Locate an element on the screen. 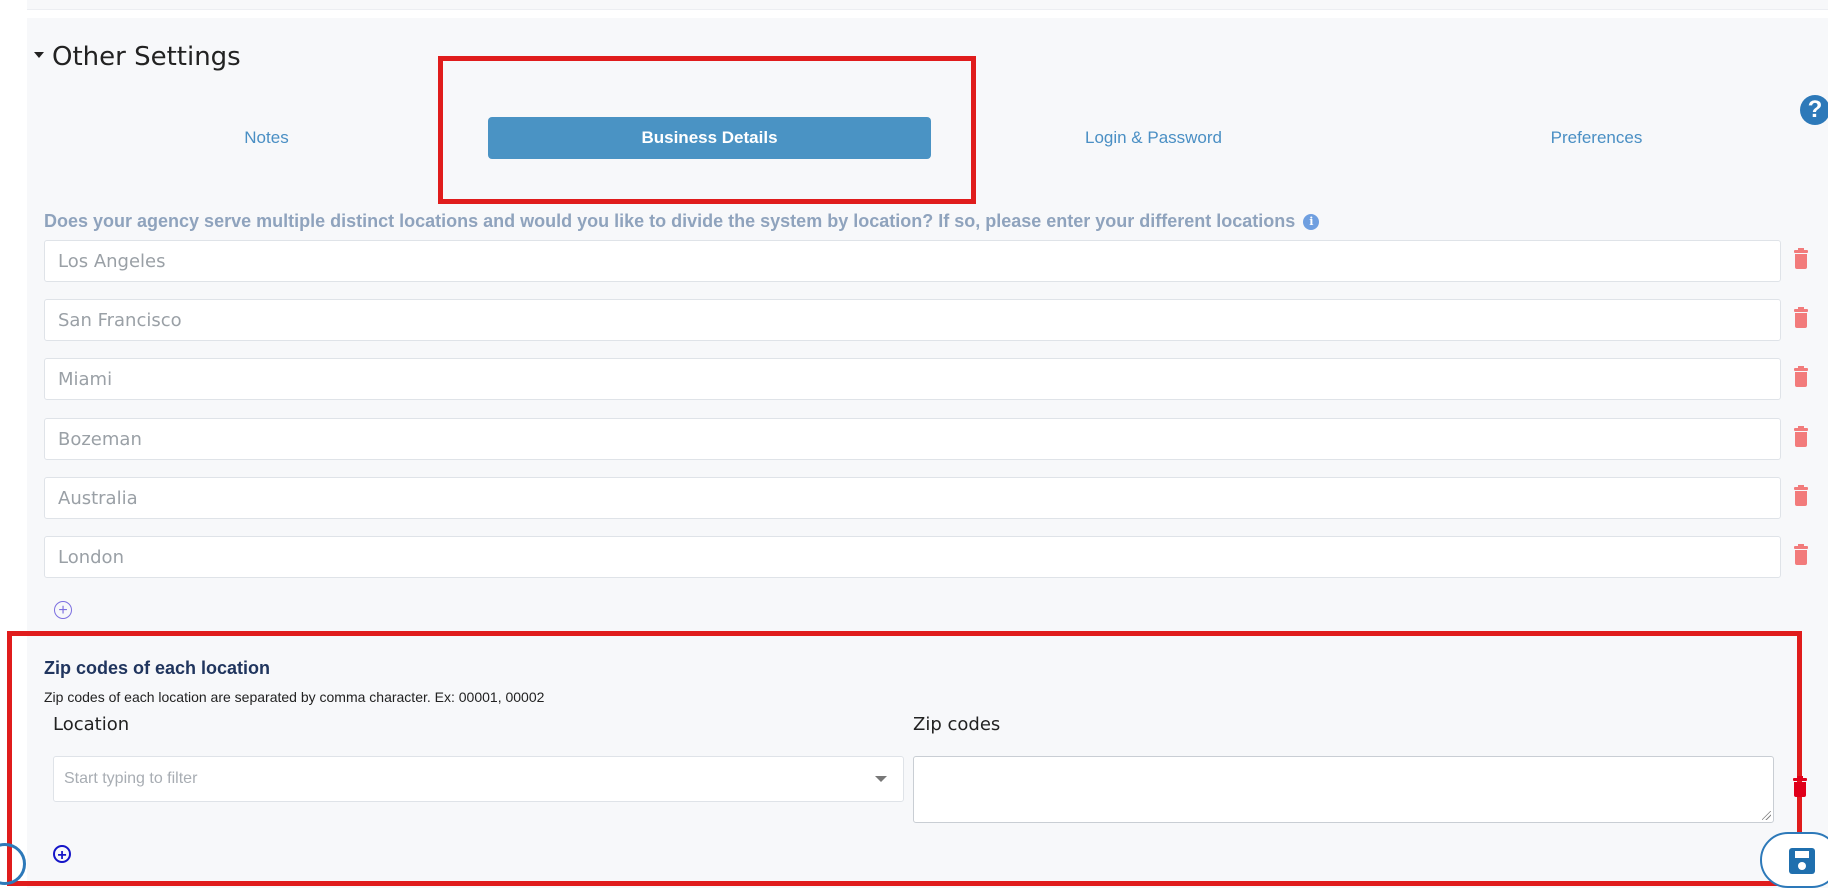 Image resolution: width=1828 pixels, height=888 pixels. caret-down-icon is located at coordinates (39, 55).